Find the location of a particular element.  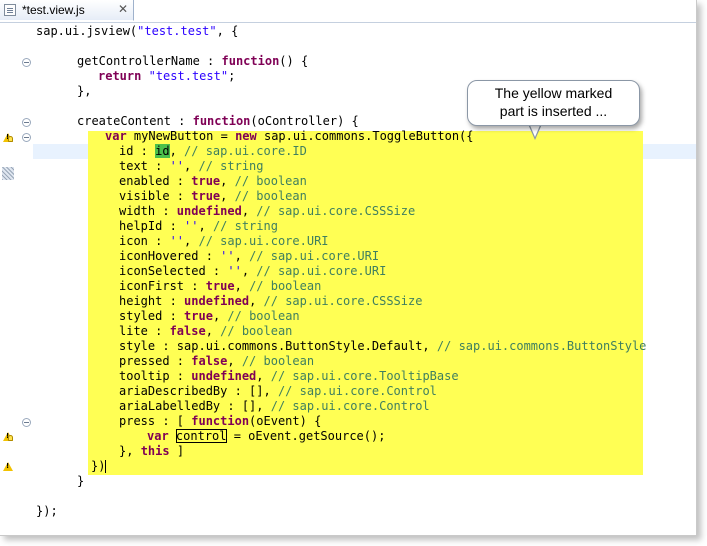

quick-diff-marker is located at coordinates (8, 173).